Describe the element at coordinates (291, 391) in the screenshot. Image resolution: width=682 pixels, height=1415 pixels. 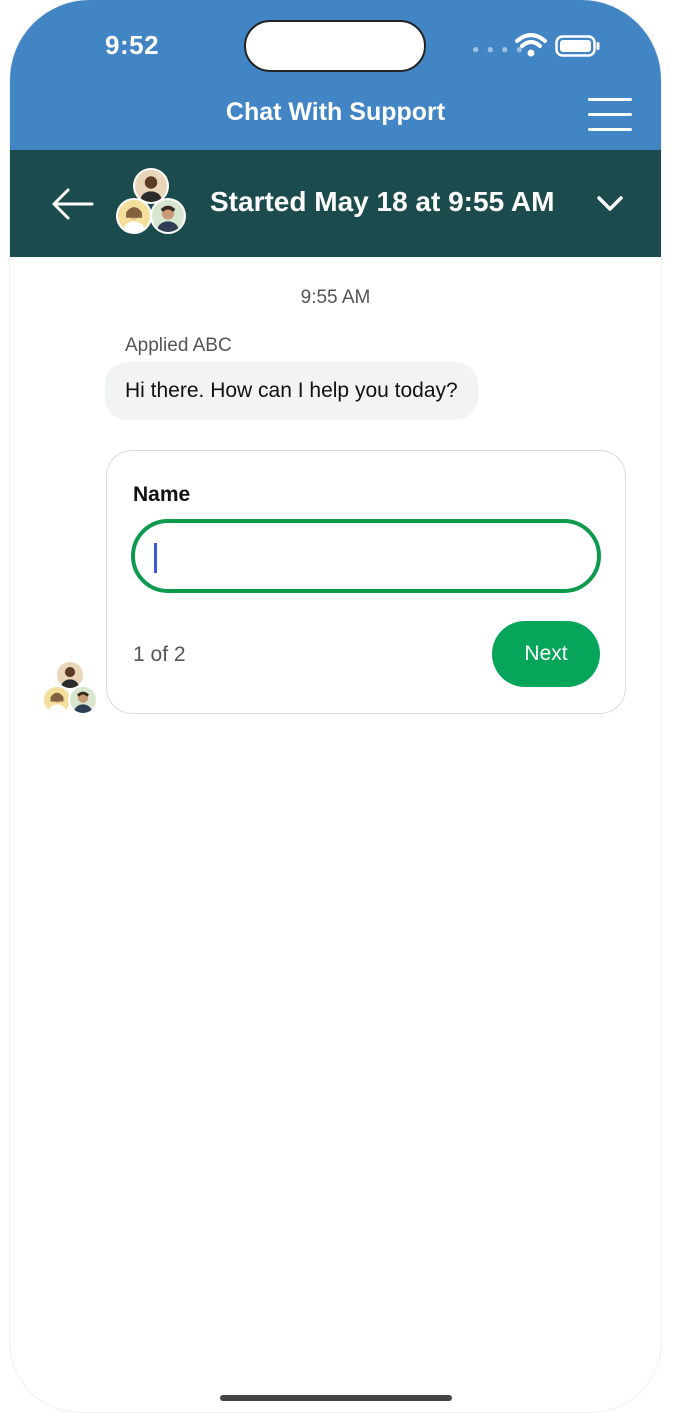
I see `message-bubble: Hi there. How can I help you today?` at that location.